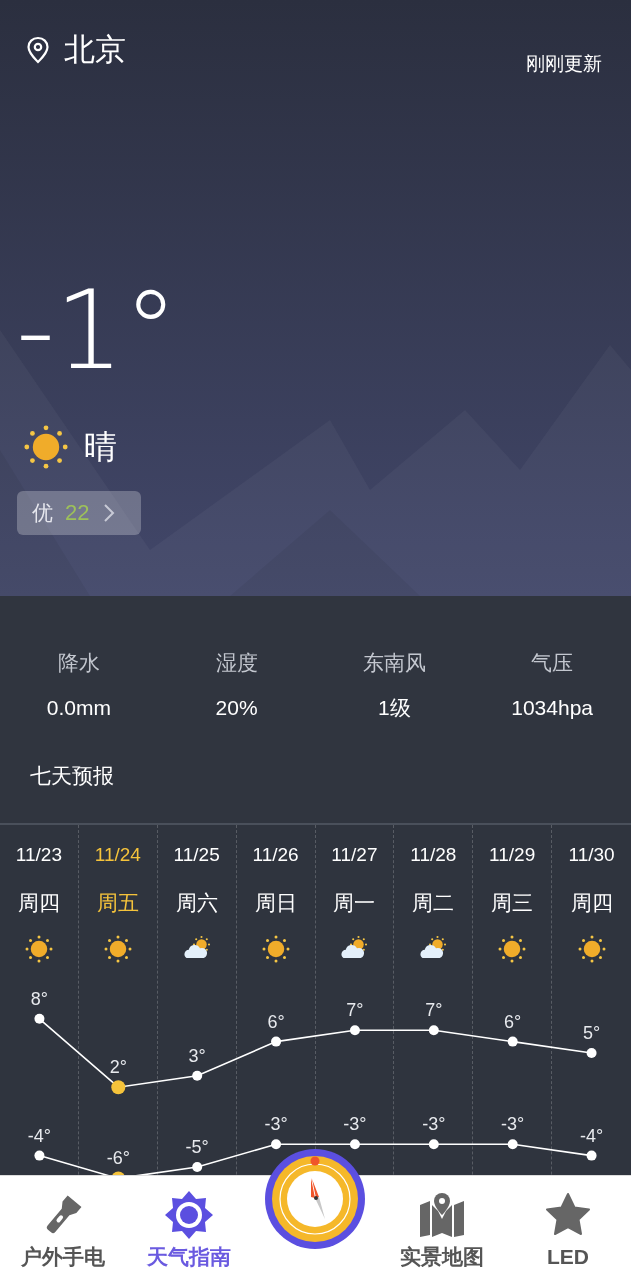 This screenshot has height=1280, width=631. I want to click on data-label: 3°, so click(197, 1055).